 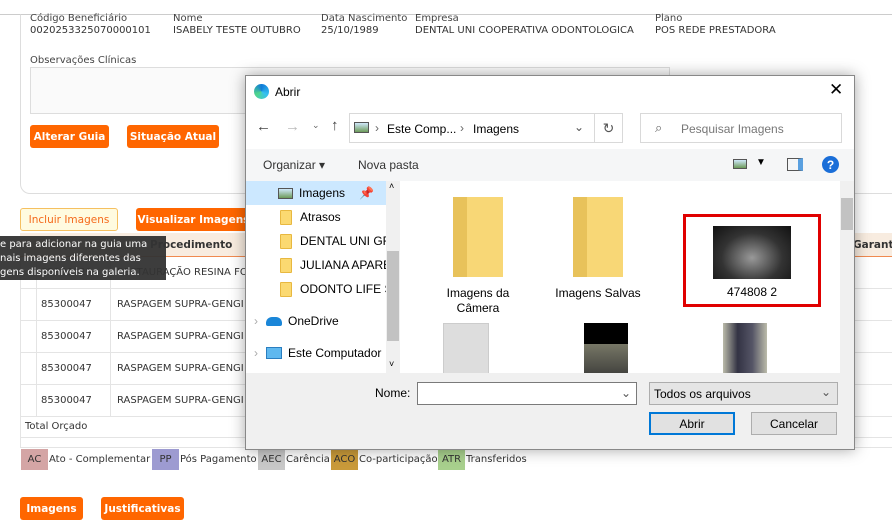 I want to click on nav-scrollbar: ˄ ˅, so click(x=393, y=277).